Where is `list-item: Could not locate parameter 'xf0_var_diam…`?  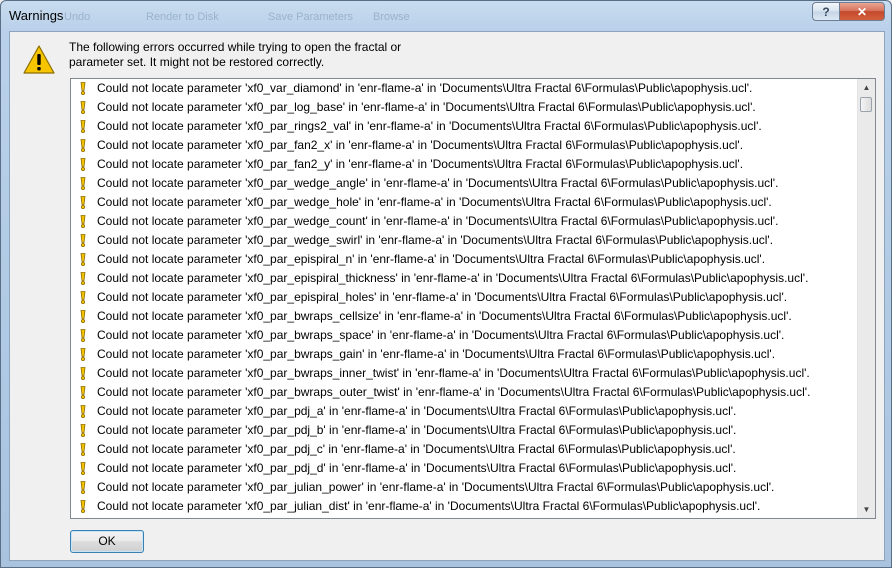 list-item: Could not locate parameter 'xf0_var_diam… is located at coordinates (464, 88).